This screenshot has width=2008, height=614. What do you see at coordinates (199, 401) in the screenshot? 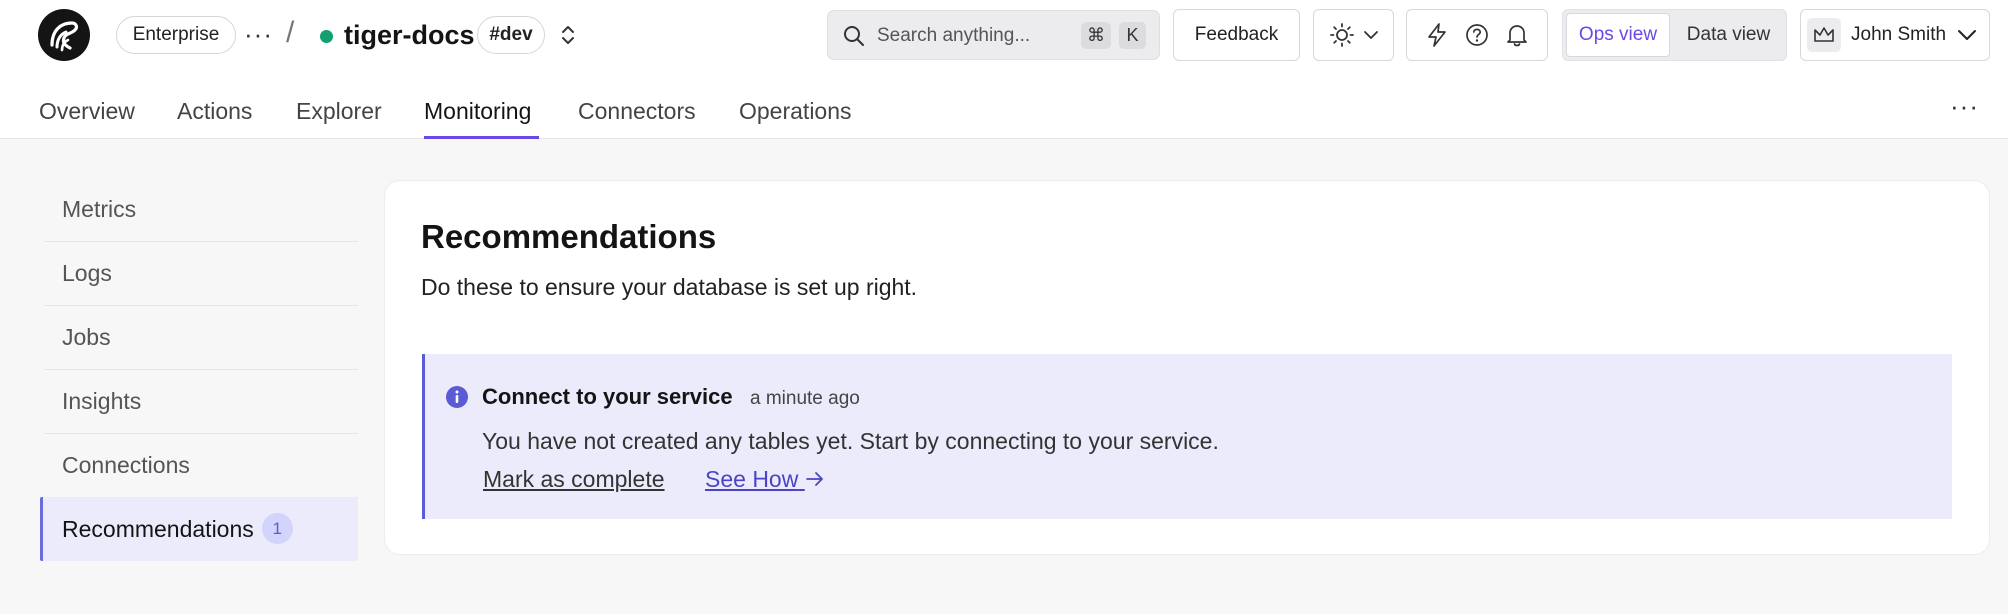
I see `sidebar-item-insights: Insights` at bounding box center [199, 401].